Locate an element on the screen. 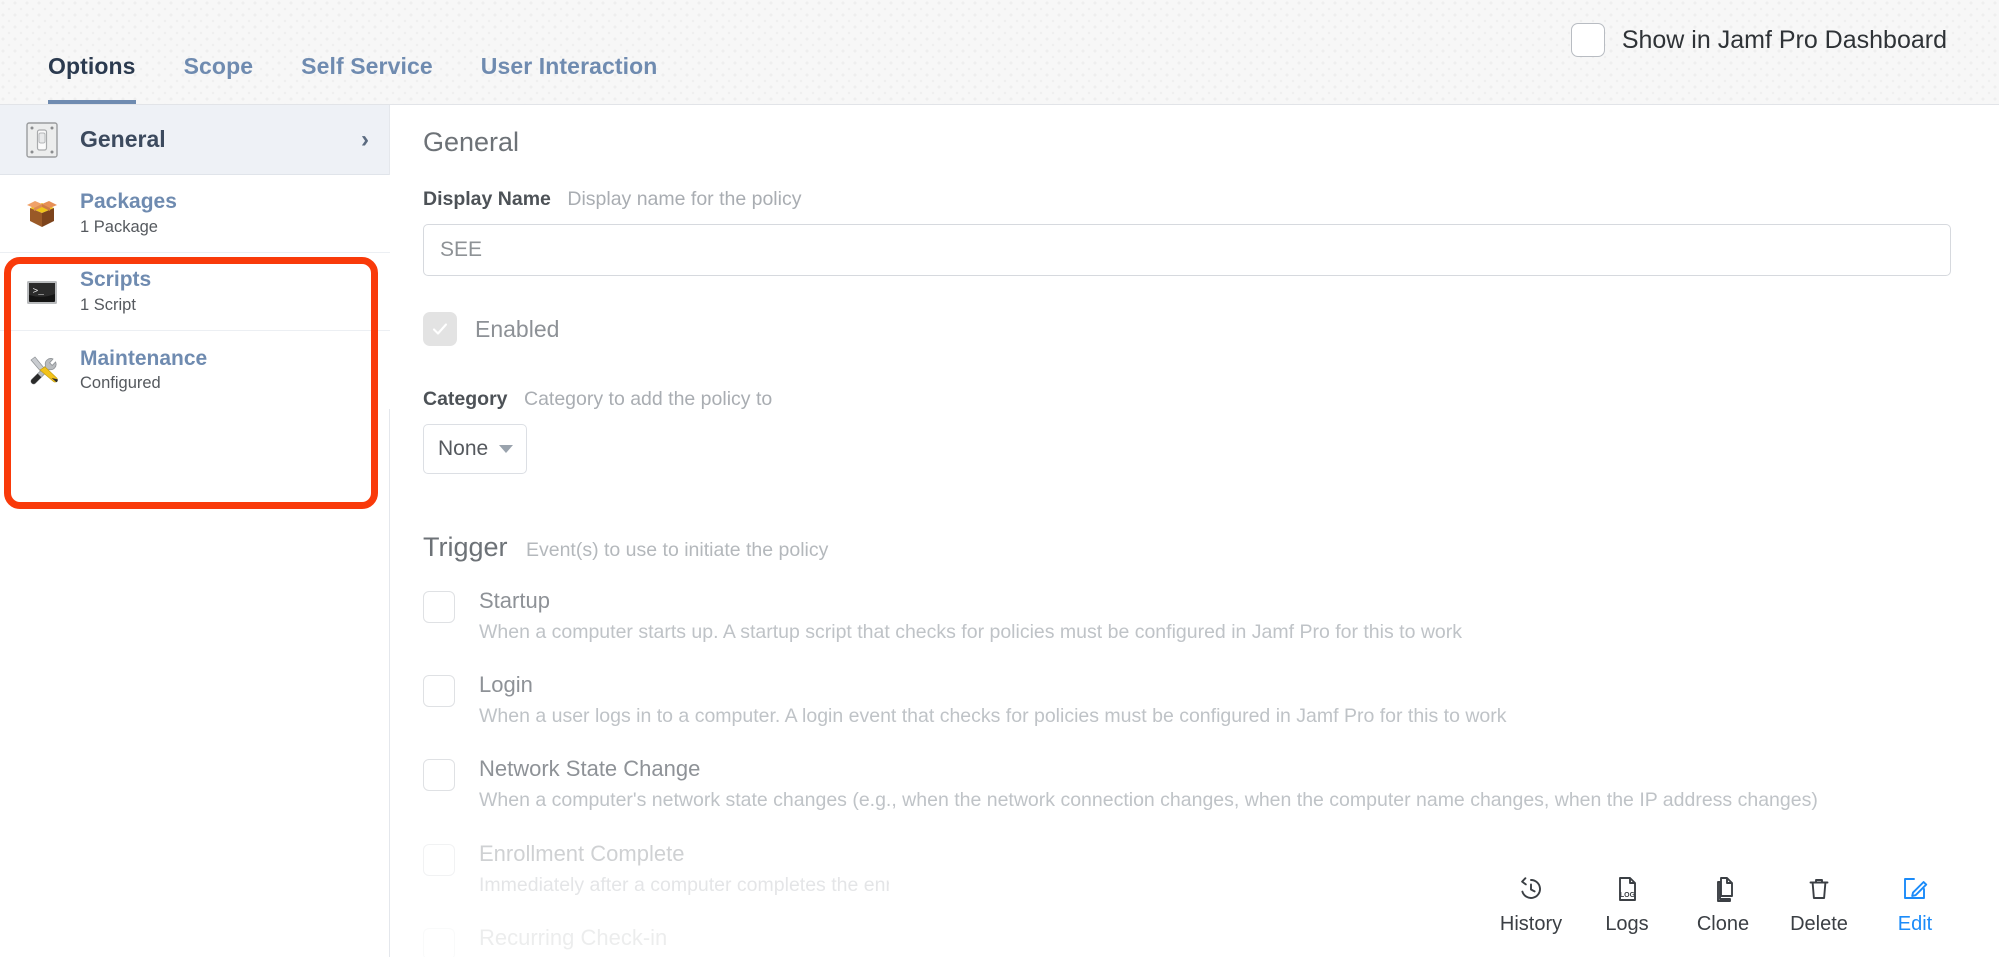 The image size is (1999, 957). clone-button: Clone is located at coordinates (1723, 903).